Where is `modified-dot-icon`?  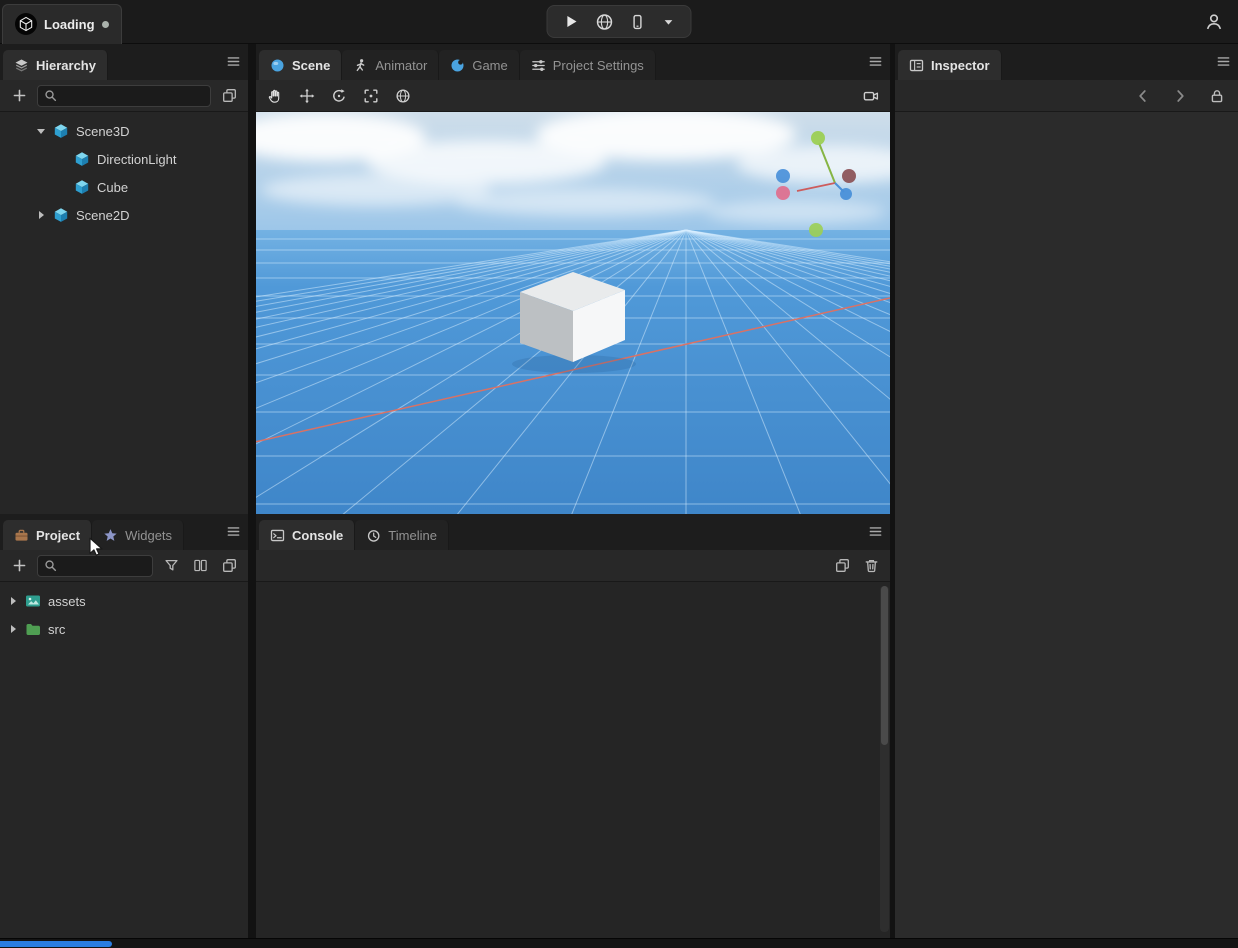
modified-dot-icon is located at coordinates (105, 24).